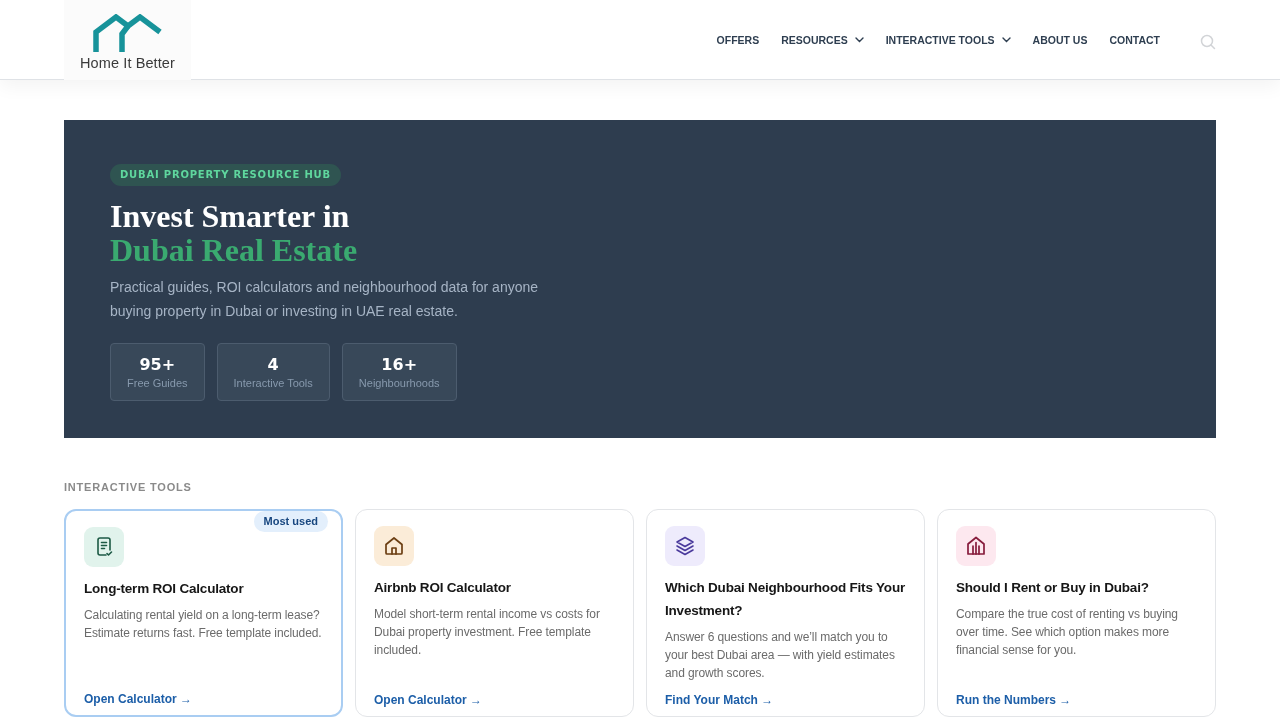 Image resolution: width=1280 pixels, height=720 pixels. Describe the element at coordinates (290, 521) in the screenshot. I see `most-used-badge: Most used` at that location.